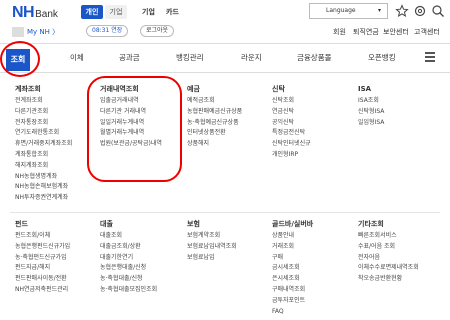 Image resolution: width=450 pixels, height=320 pixels. Describe the element at coordinates (251, 58) in the screenshot. I see `tab-lounge: 라운지` at that location.